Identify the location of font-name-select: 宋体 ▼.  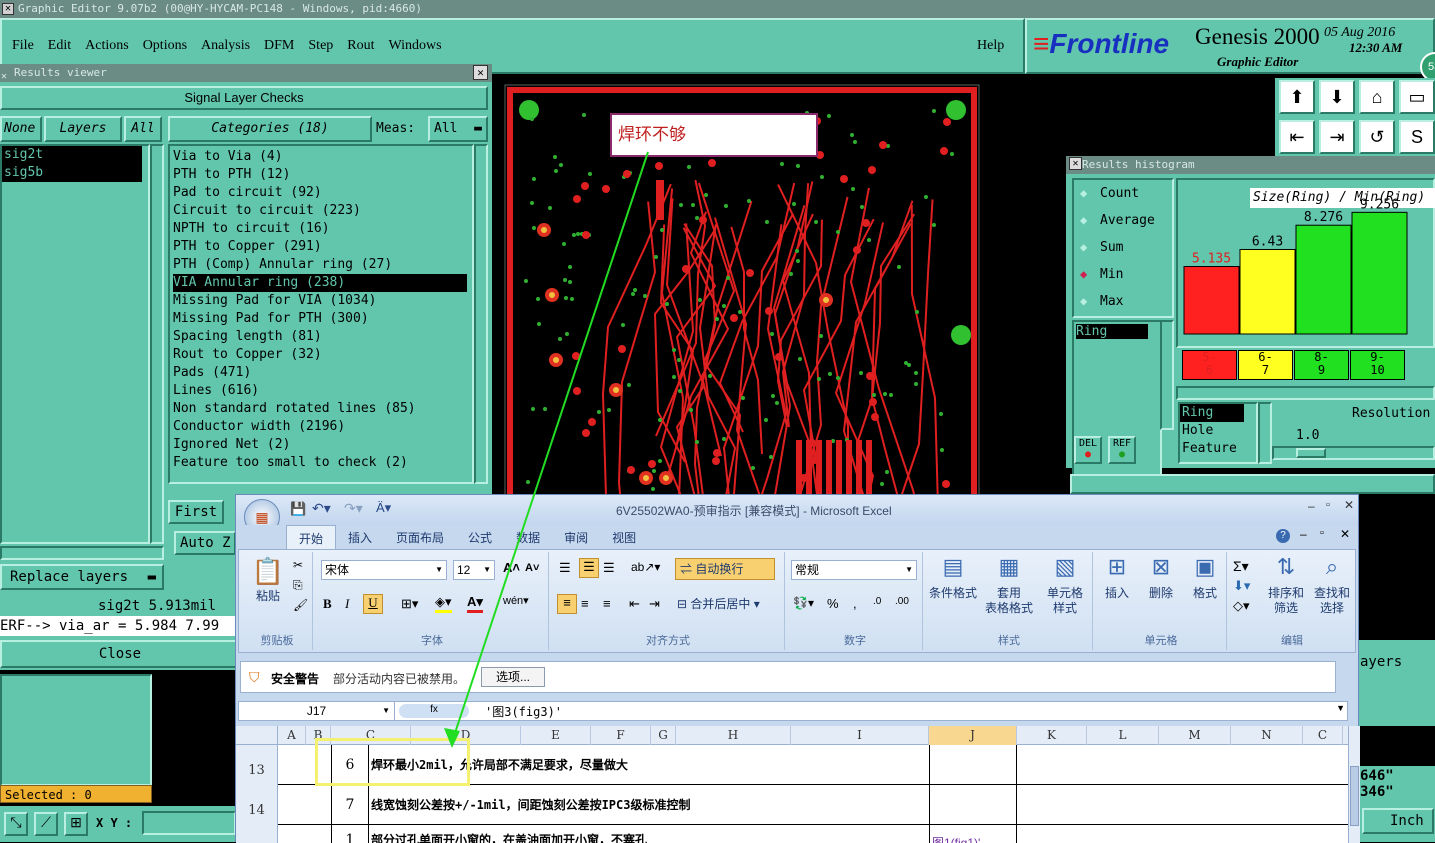
(384, 570).